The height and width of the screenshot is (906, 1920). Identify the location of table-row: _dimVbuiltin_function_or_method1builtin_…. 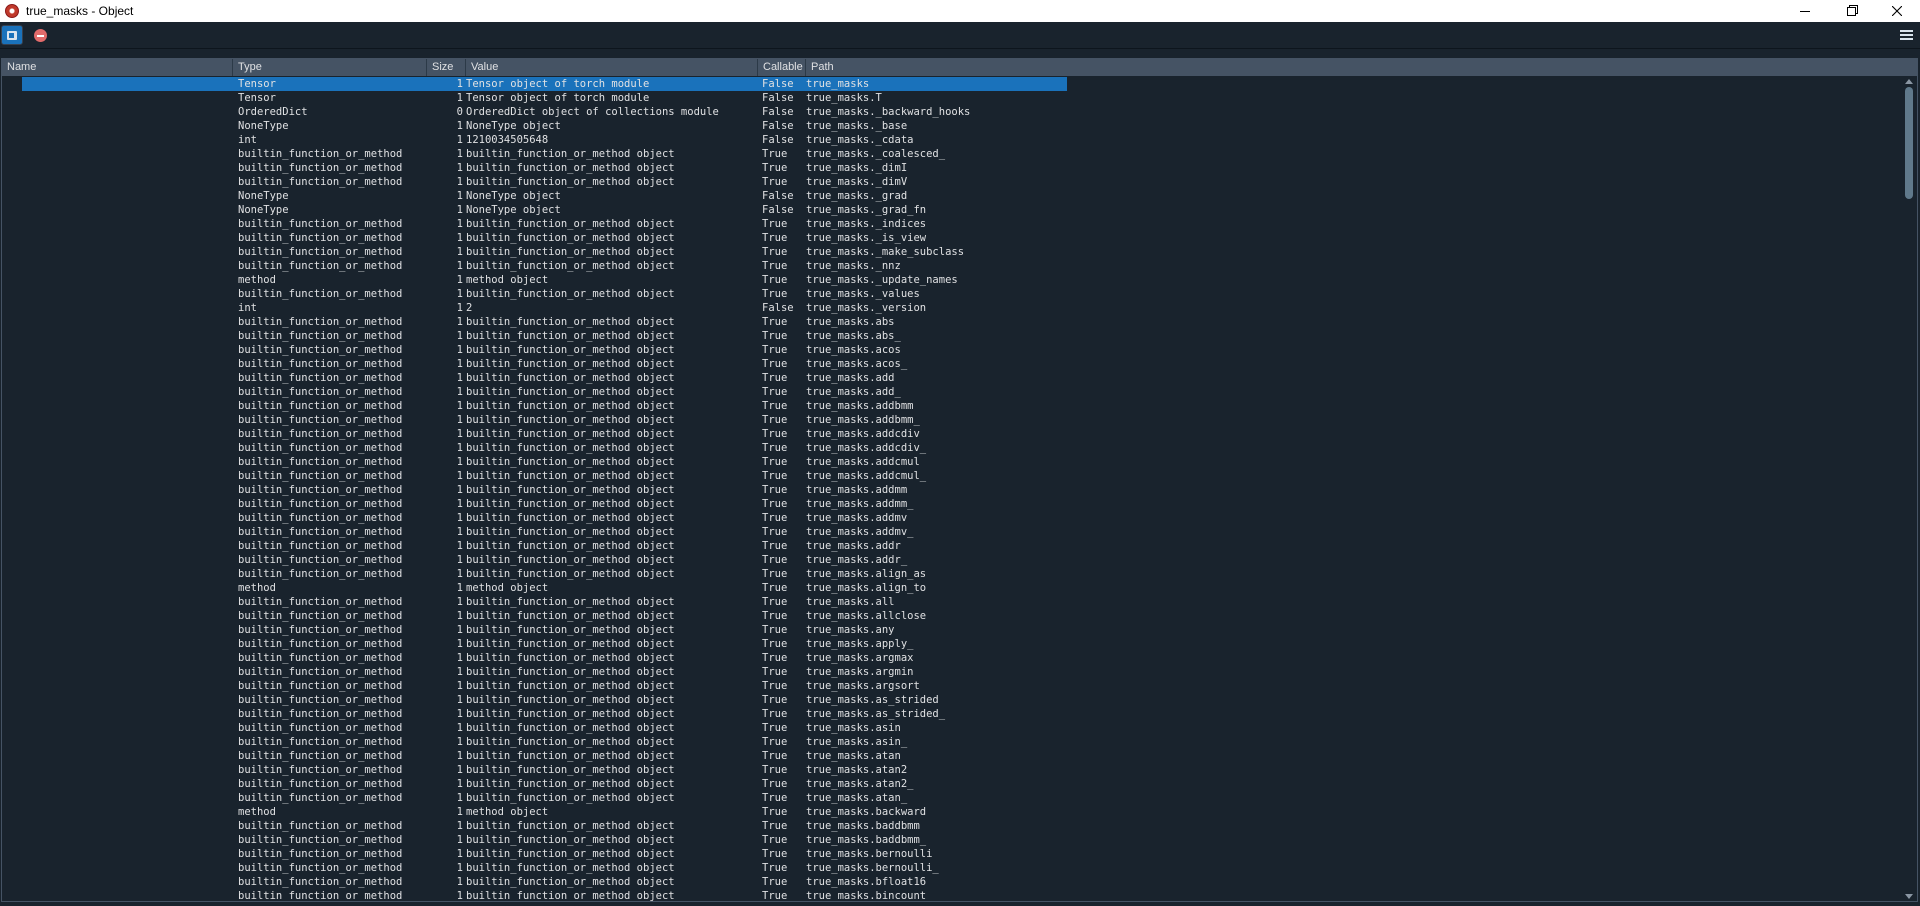
(952, 182).